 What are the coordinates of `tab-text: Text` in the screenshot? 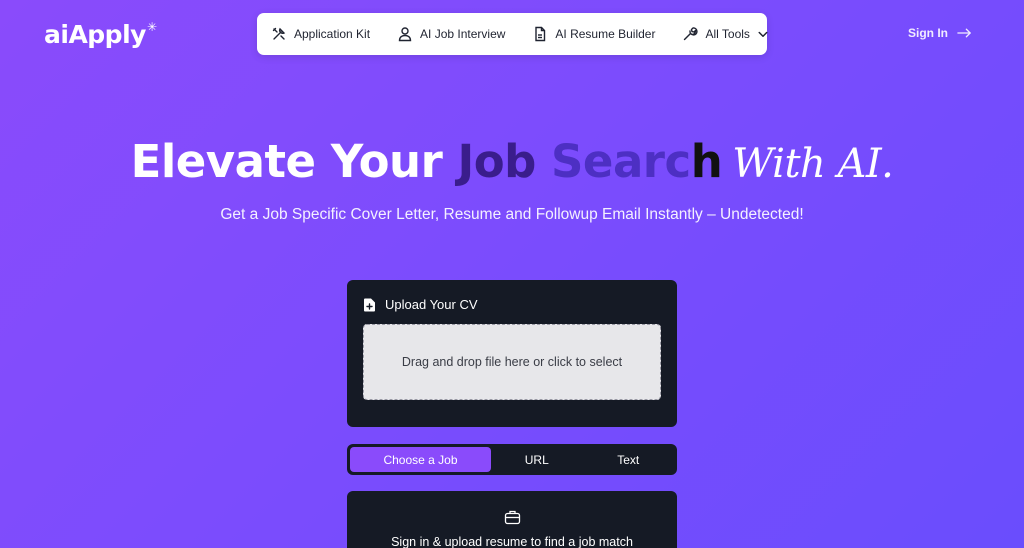 It's located at (629, 459).